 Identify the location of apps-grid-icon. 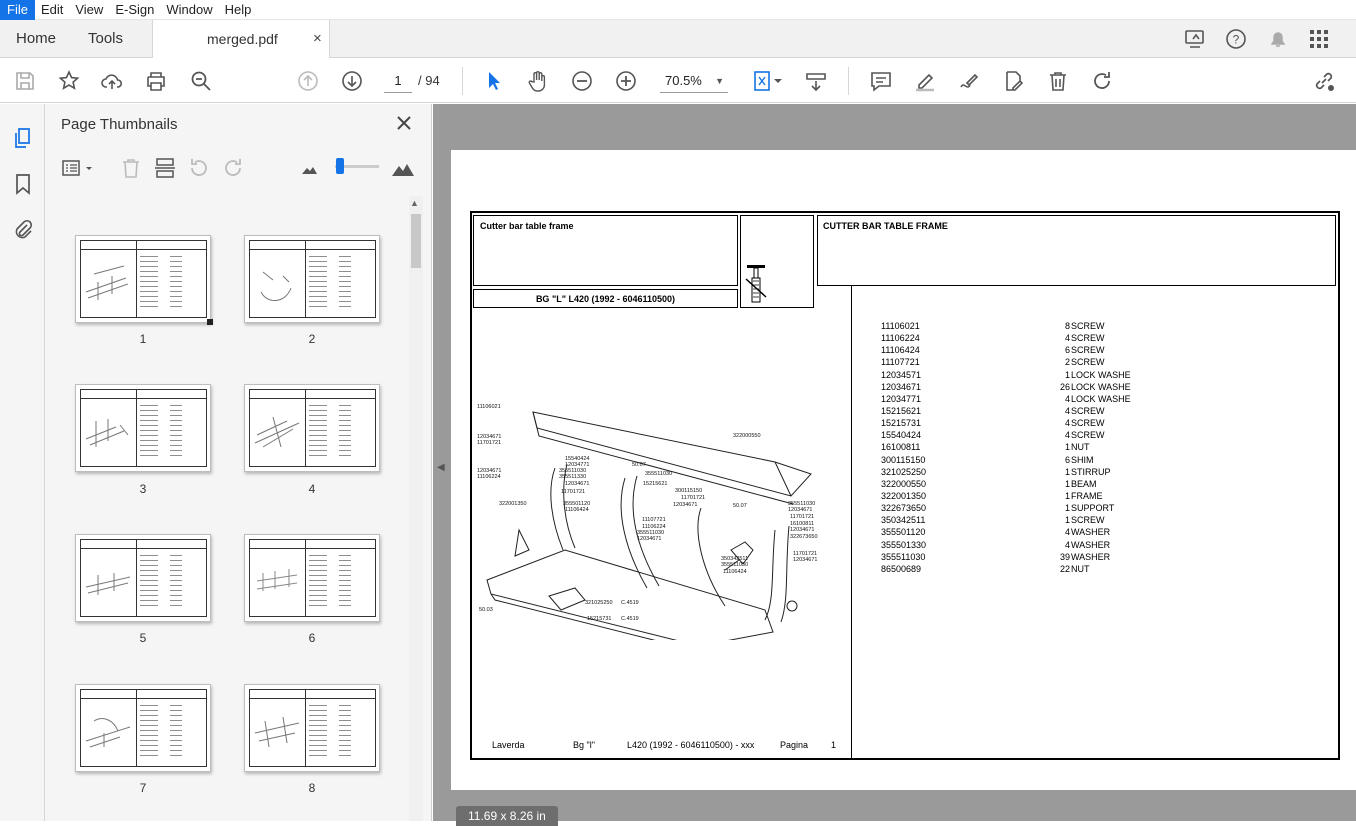
(1319, 39).